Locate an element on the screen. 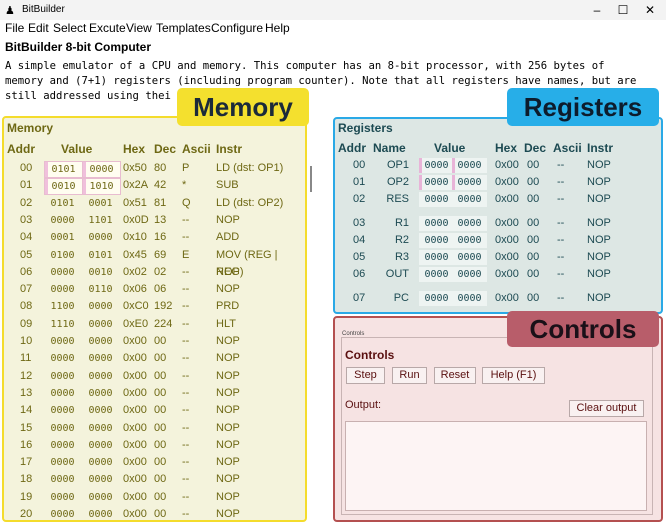 This screenshot has height=523, width=666. memory-row: 03 0000 1101 0x0D 13 -- NOP is located at coordinates (154, 220).